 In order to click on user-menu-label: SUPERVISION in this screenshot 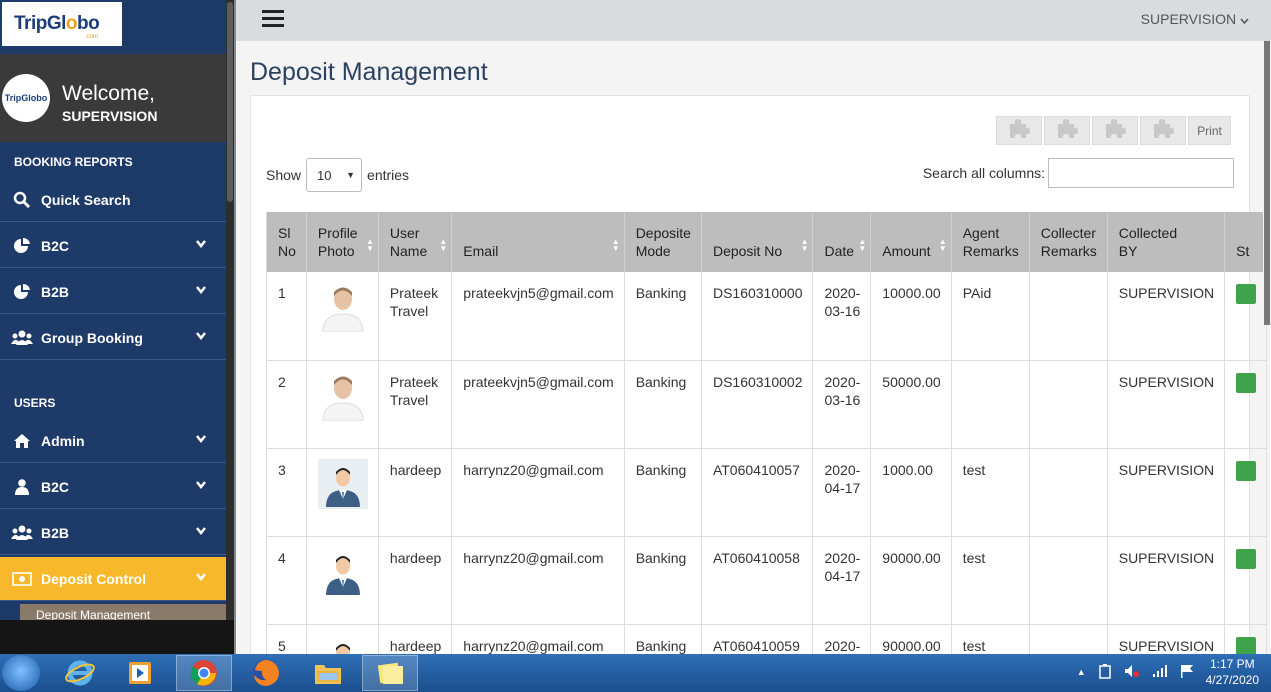, I will do `click(1188, 19)`.